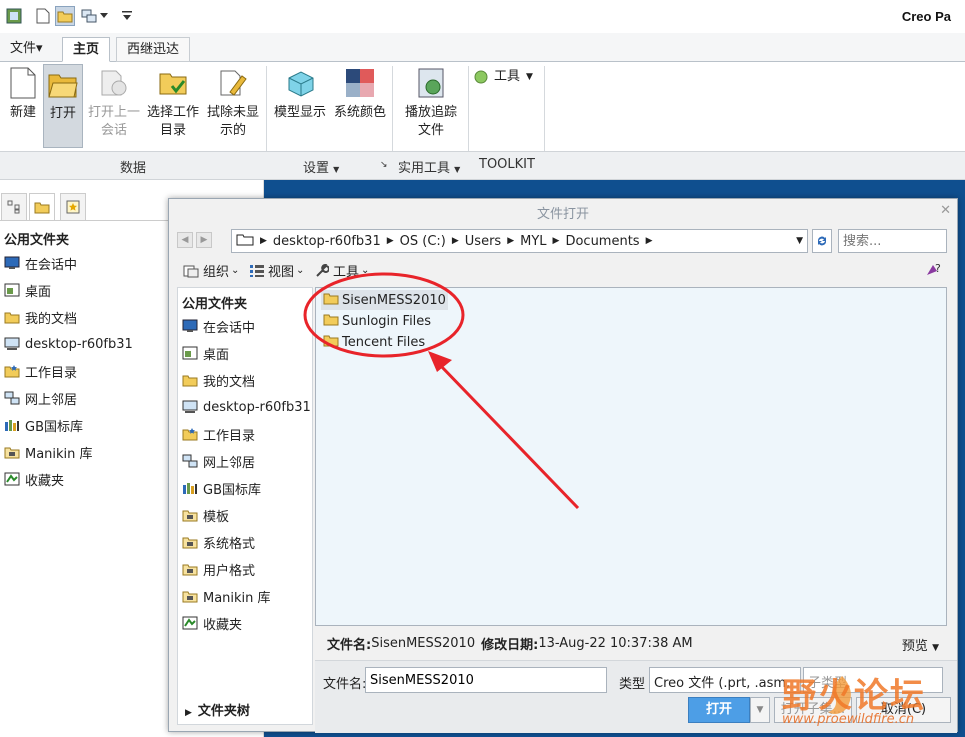 This screenshot has height=737, width=965. What do you see at coordinates (503, 77) in the screenshot?
I see `tools-dropdown: 工具 ▼` at bounding box center [503, 77].